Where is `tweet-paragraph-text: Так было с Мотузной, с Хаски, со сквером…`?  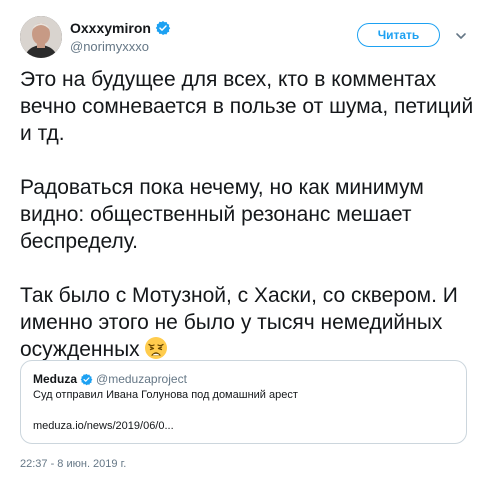 tweet-paragraph-text: Так было с Мотузной, с Хаски, со сквером… is located at coordinates (239, 322).